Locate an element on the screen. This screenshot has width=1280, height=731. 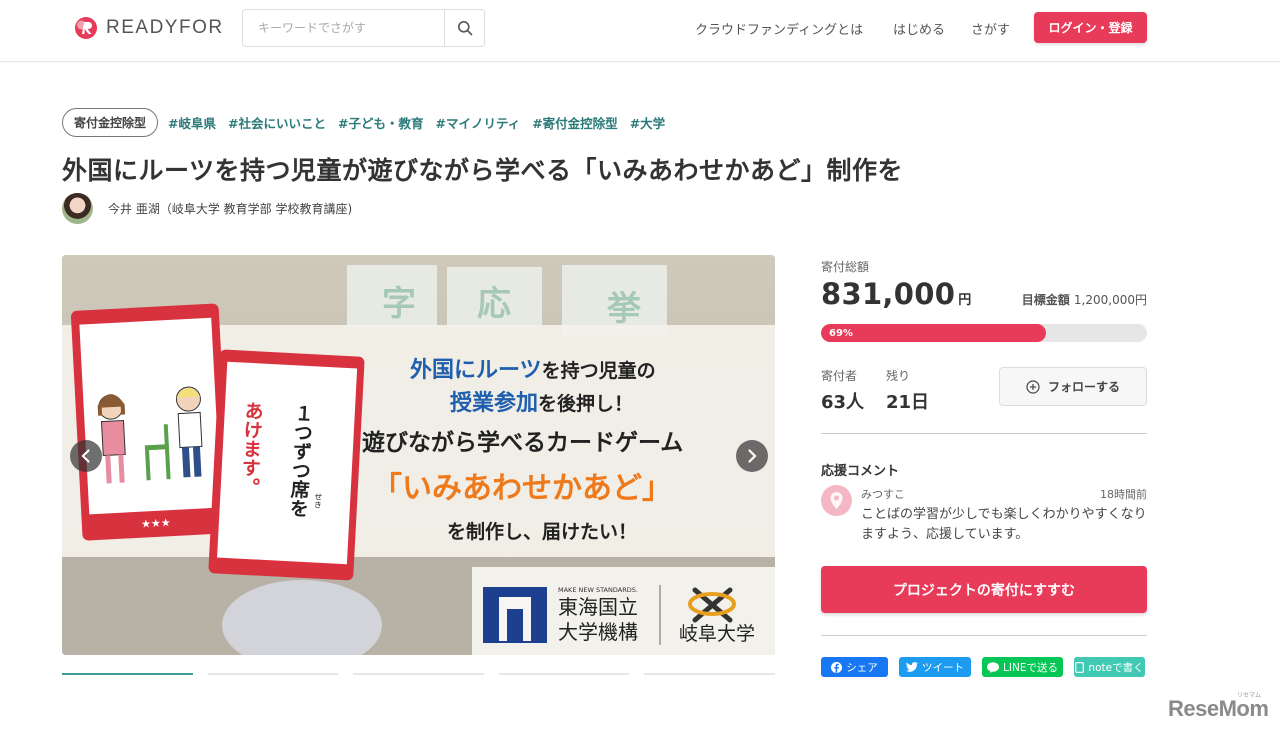
total-amount: 831,000 円 is located at coordinates (896, 294).